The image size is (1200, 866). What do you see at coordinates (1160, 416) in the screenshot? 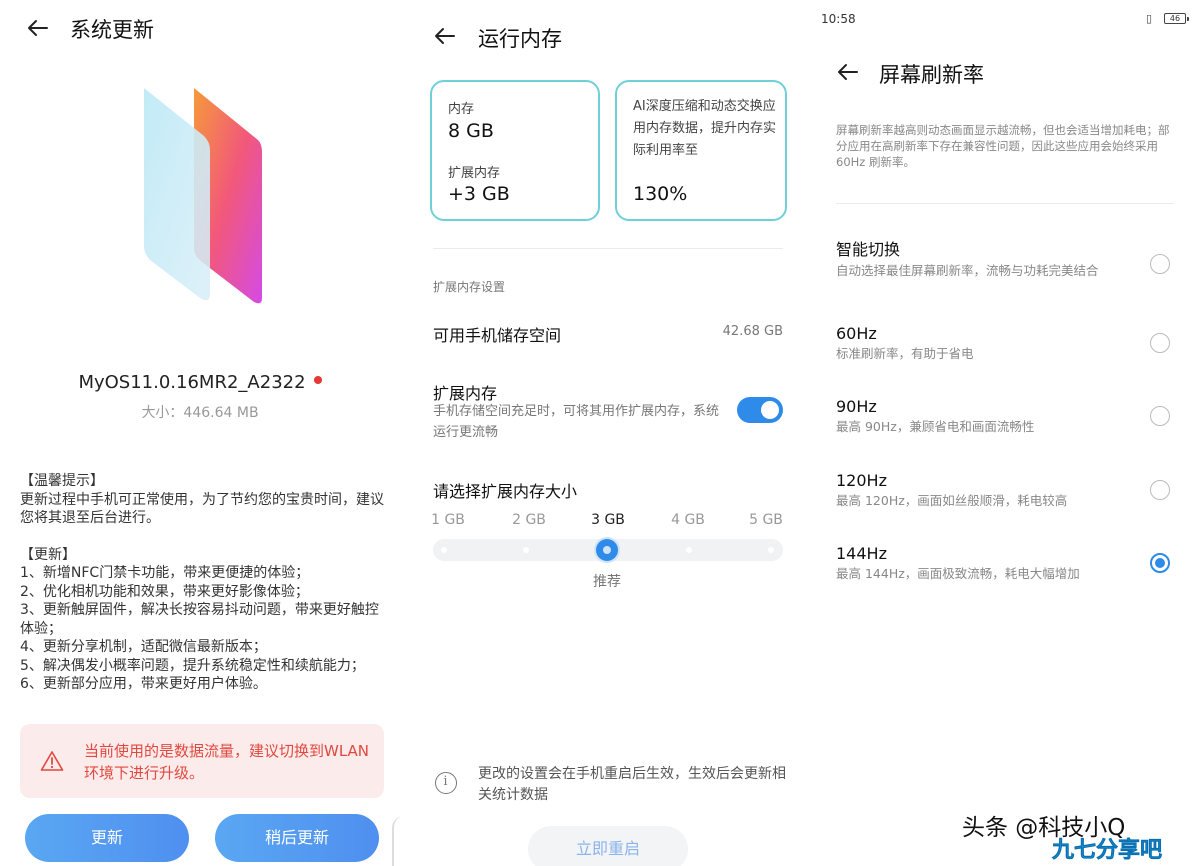
I see `radio-90hz` at bounding box center [1160, 416].